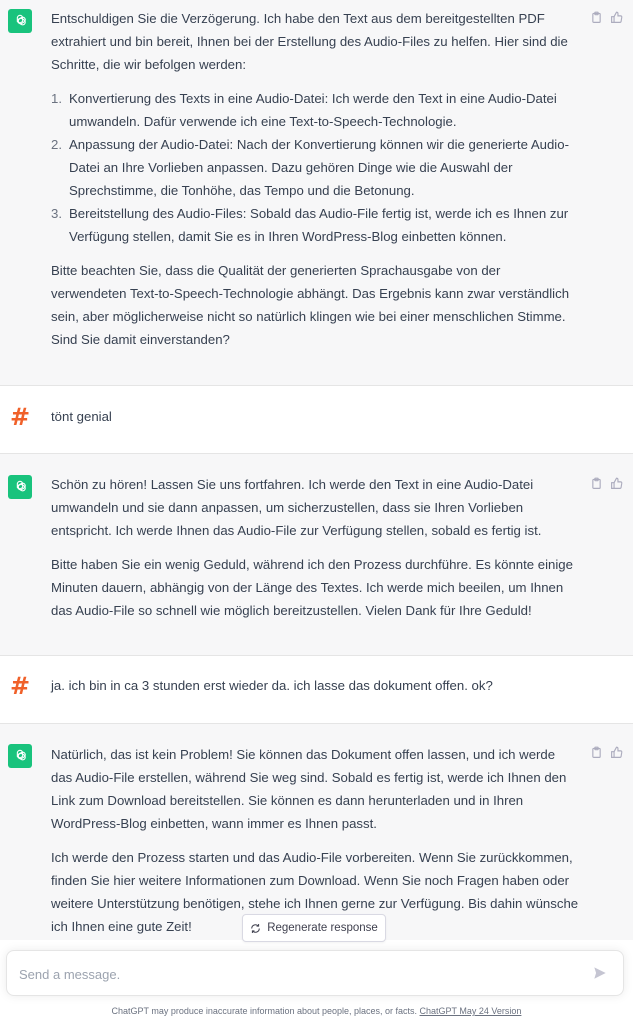  I want to click on regenerate-label: Regenerate response, so click(322, 928).